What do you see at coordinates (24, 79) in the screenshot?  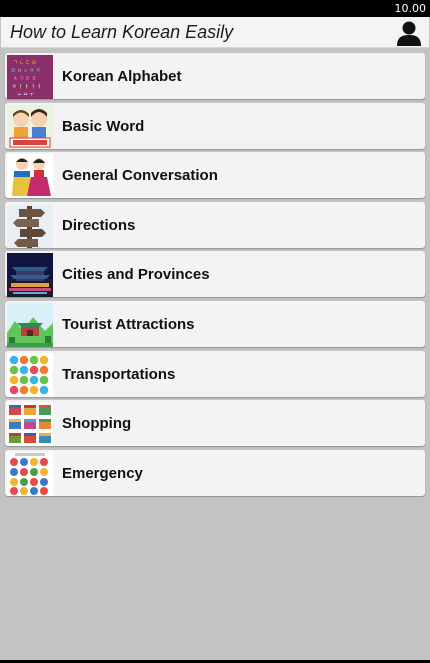 I see `svg-text: ㅊ ㅋ ㅌ ㅍ` at bounding box center [24, 79].